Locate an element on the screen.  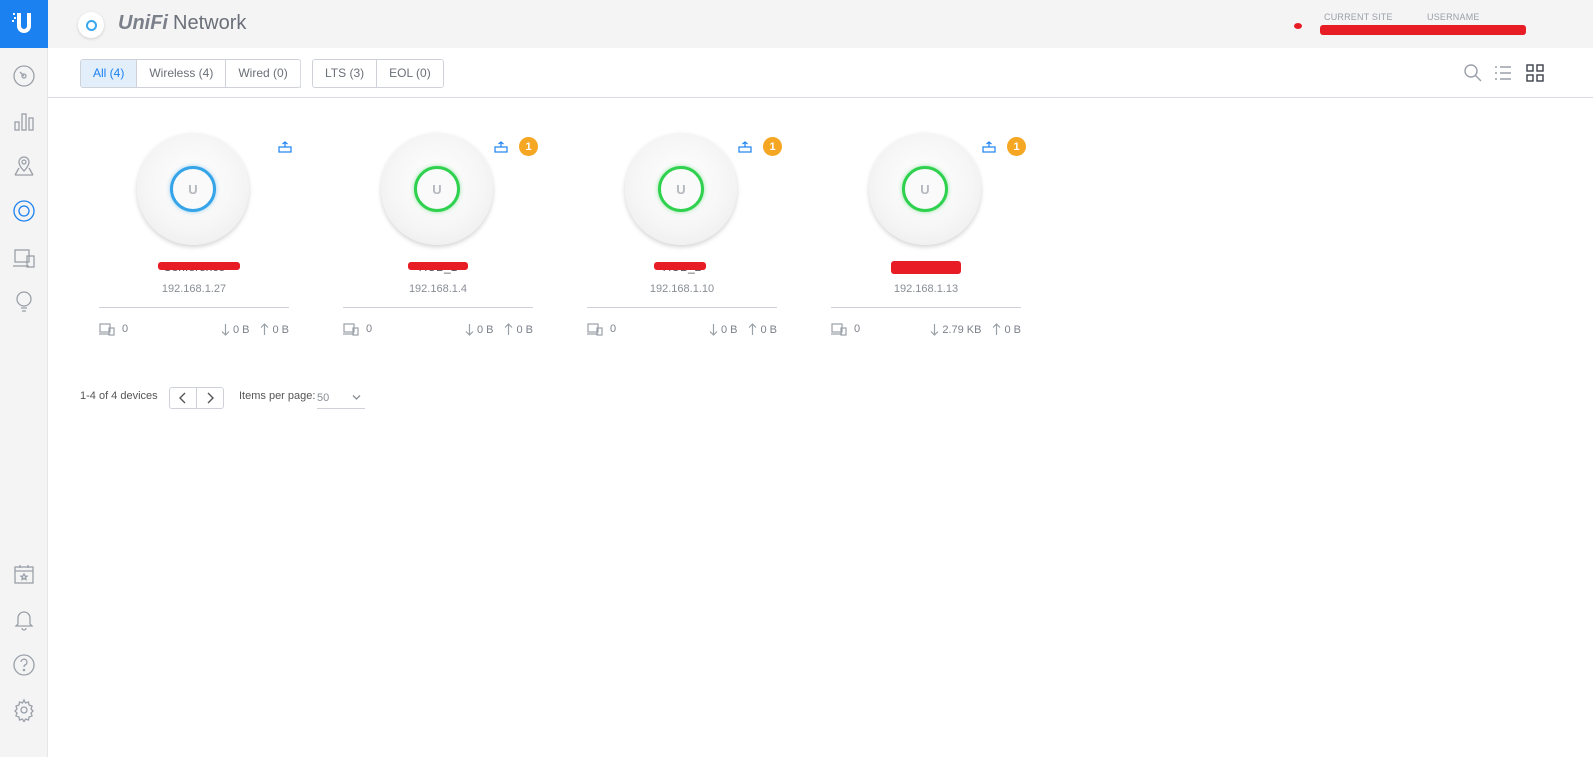
support-filter: LTS (3) EOL (0) is located at coordinates (378, 73).